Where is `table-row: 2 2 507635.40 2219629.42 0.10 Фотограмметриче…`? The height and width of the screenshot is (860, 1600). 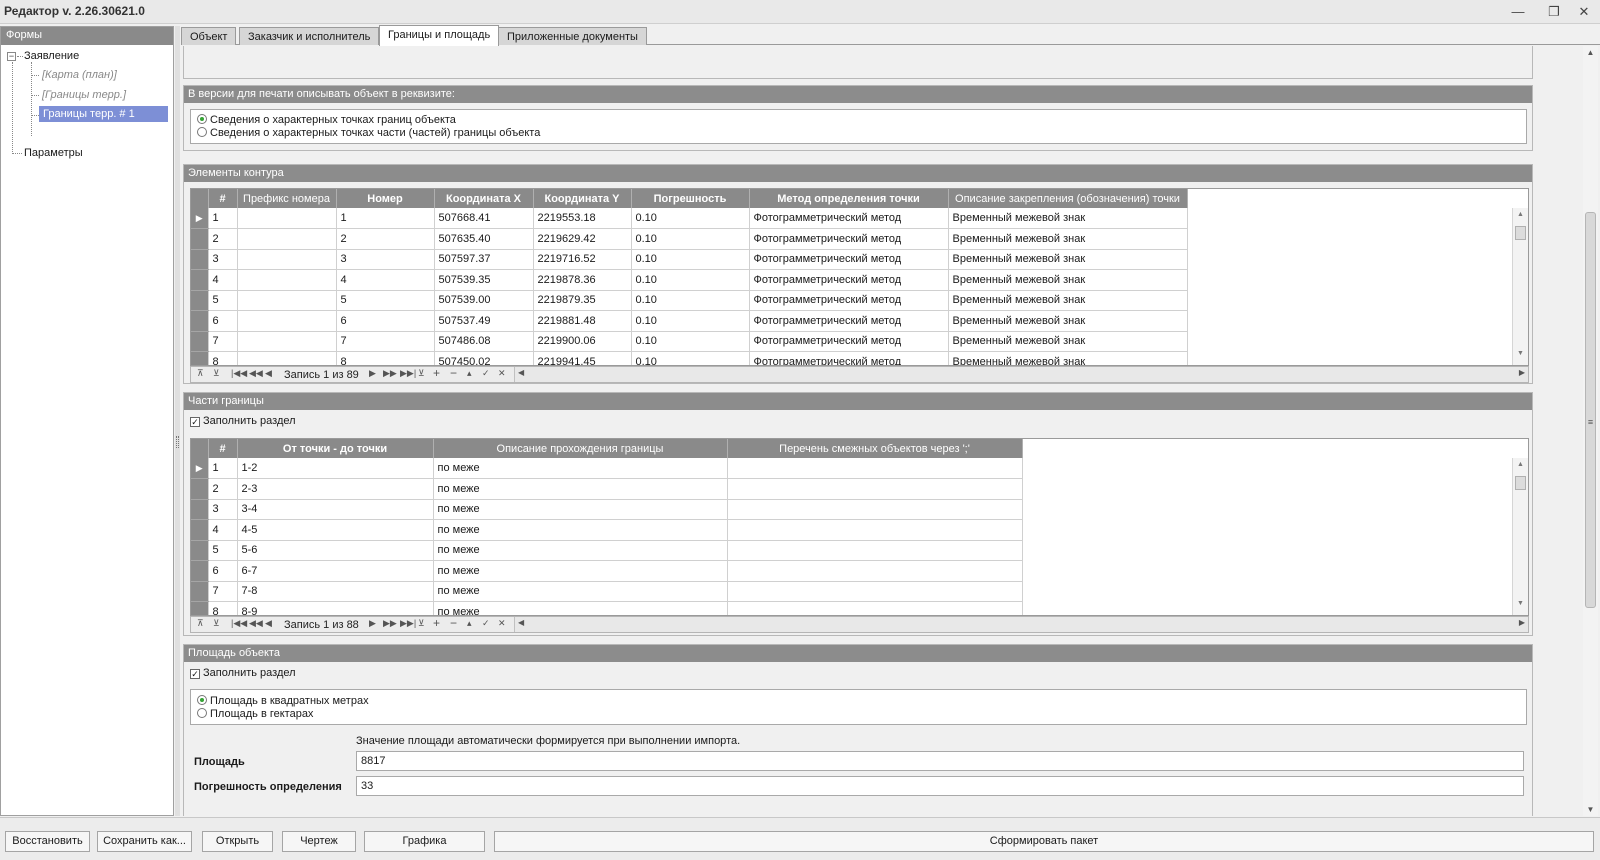 table-row: 2 2 507635.40 2219629.42 0.10 Фотограмметриче… is located at coordinates (689, 239).